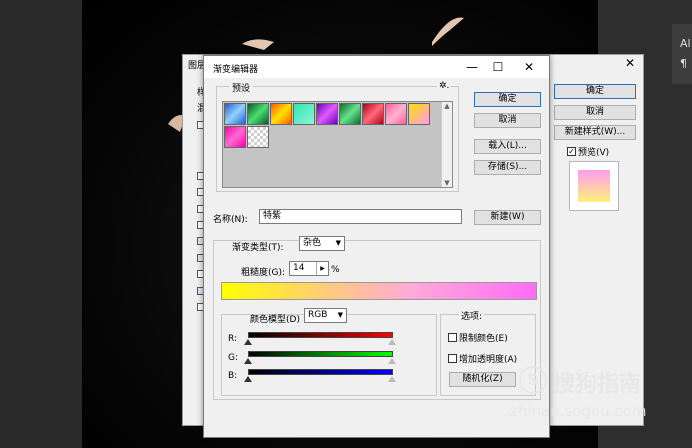  I want to click on red-max-handle, so click(392, 342).